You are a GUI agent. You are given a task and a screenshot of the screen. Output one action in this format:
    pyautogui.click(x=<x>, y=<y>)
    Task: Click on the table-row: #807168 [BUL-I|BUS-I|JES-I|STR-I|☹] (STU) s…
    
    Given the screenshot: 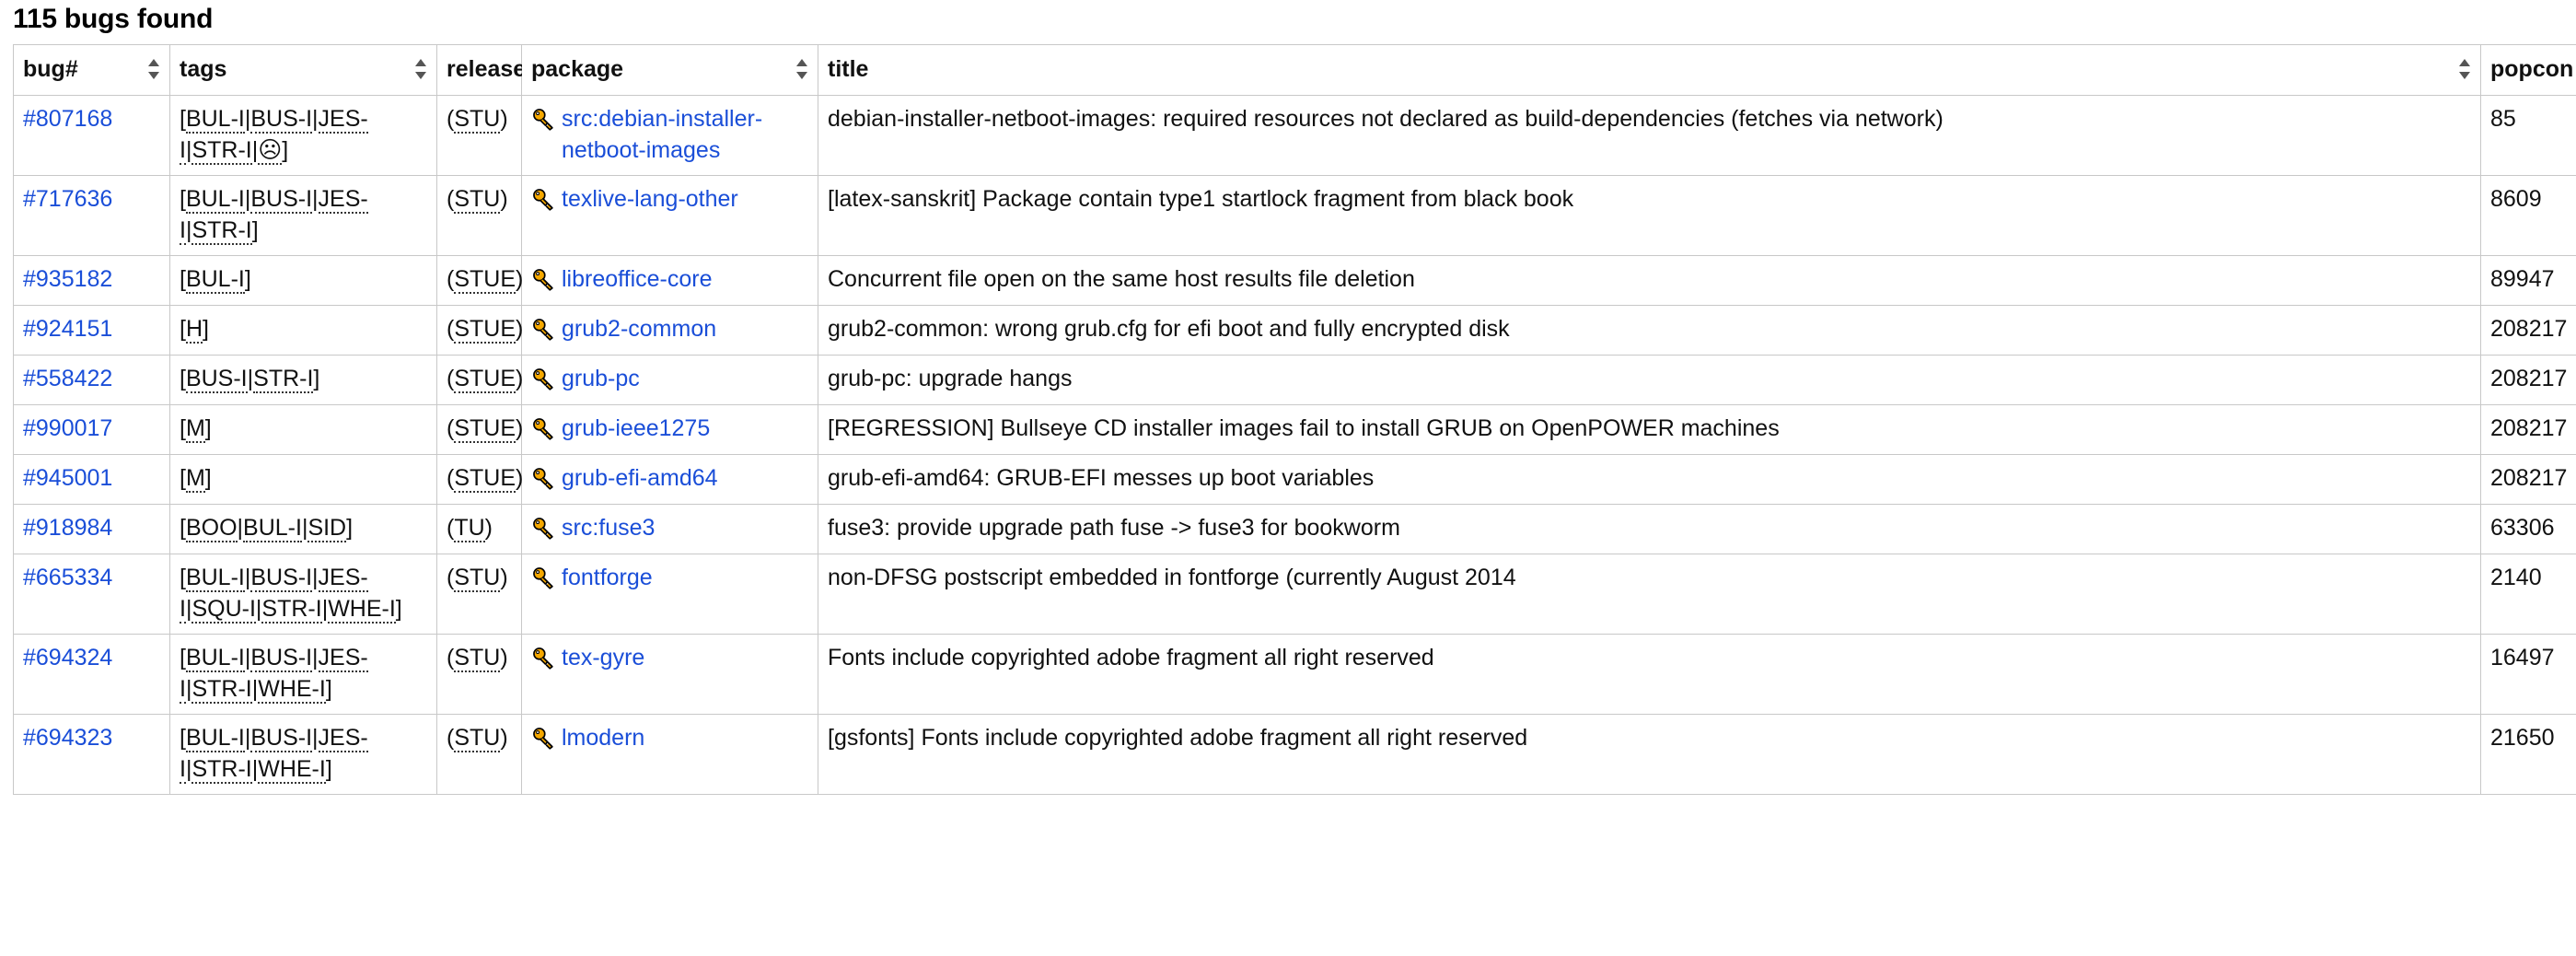 What is the action you would take?
    pyautogui.click(x=1294, y=135)
    